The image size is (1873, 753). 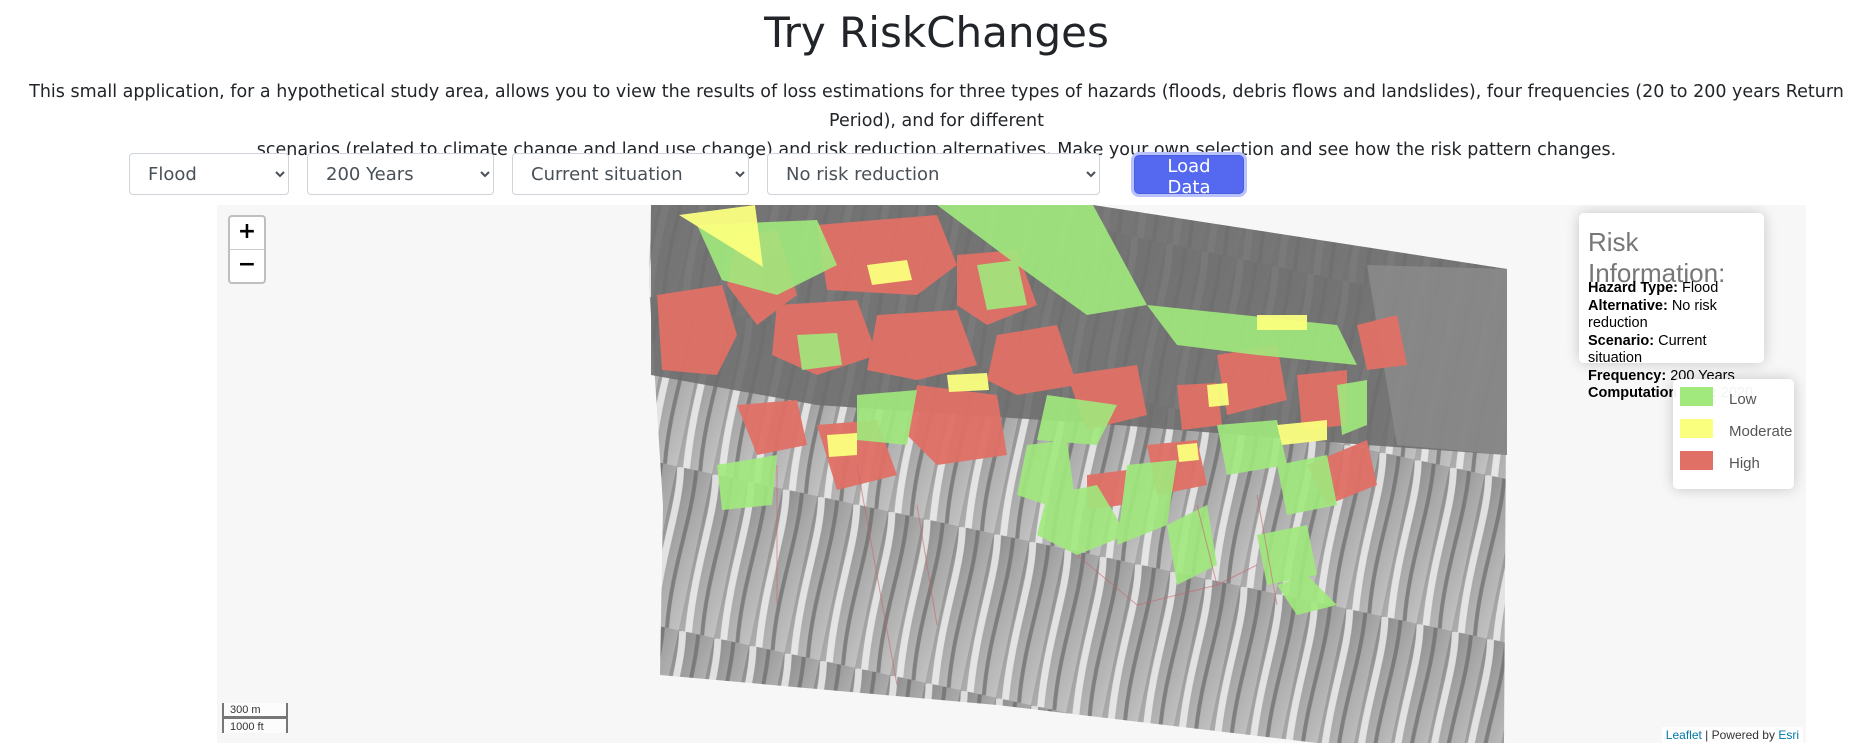 I want to click on info-hazard-label: Hazard Type:, so click(x=1633, y=288).